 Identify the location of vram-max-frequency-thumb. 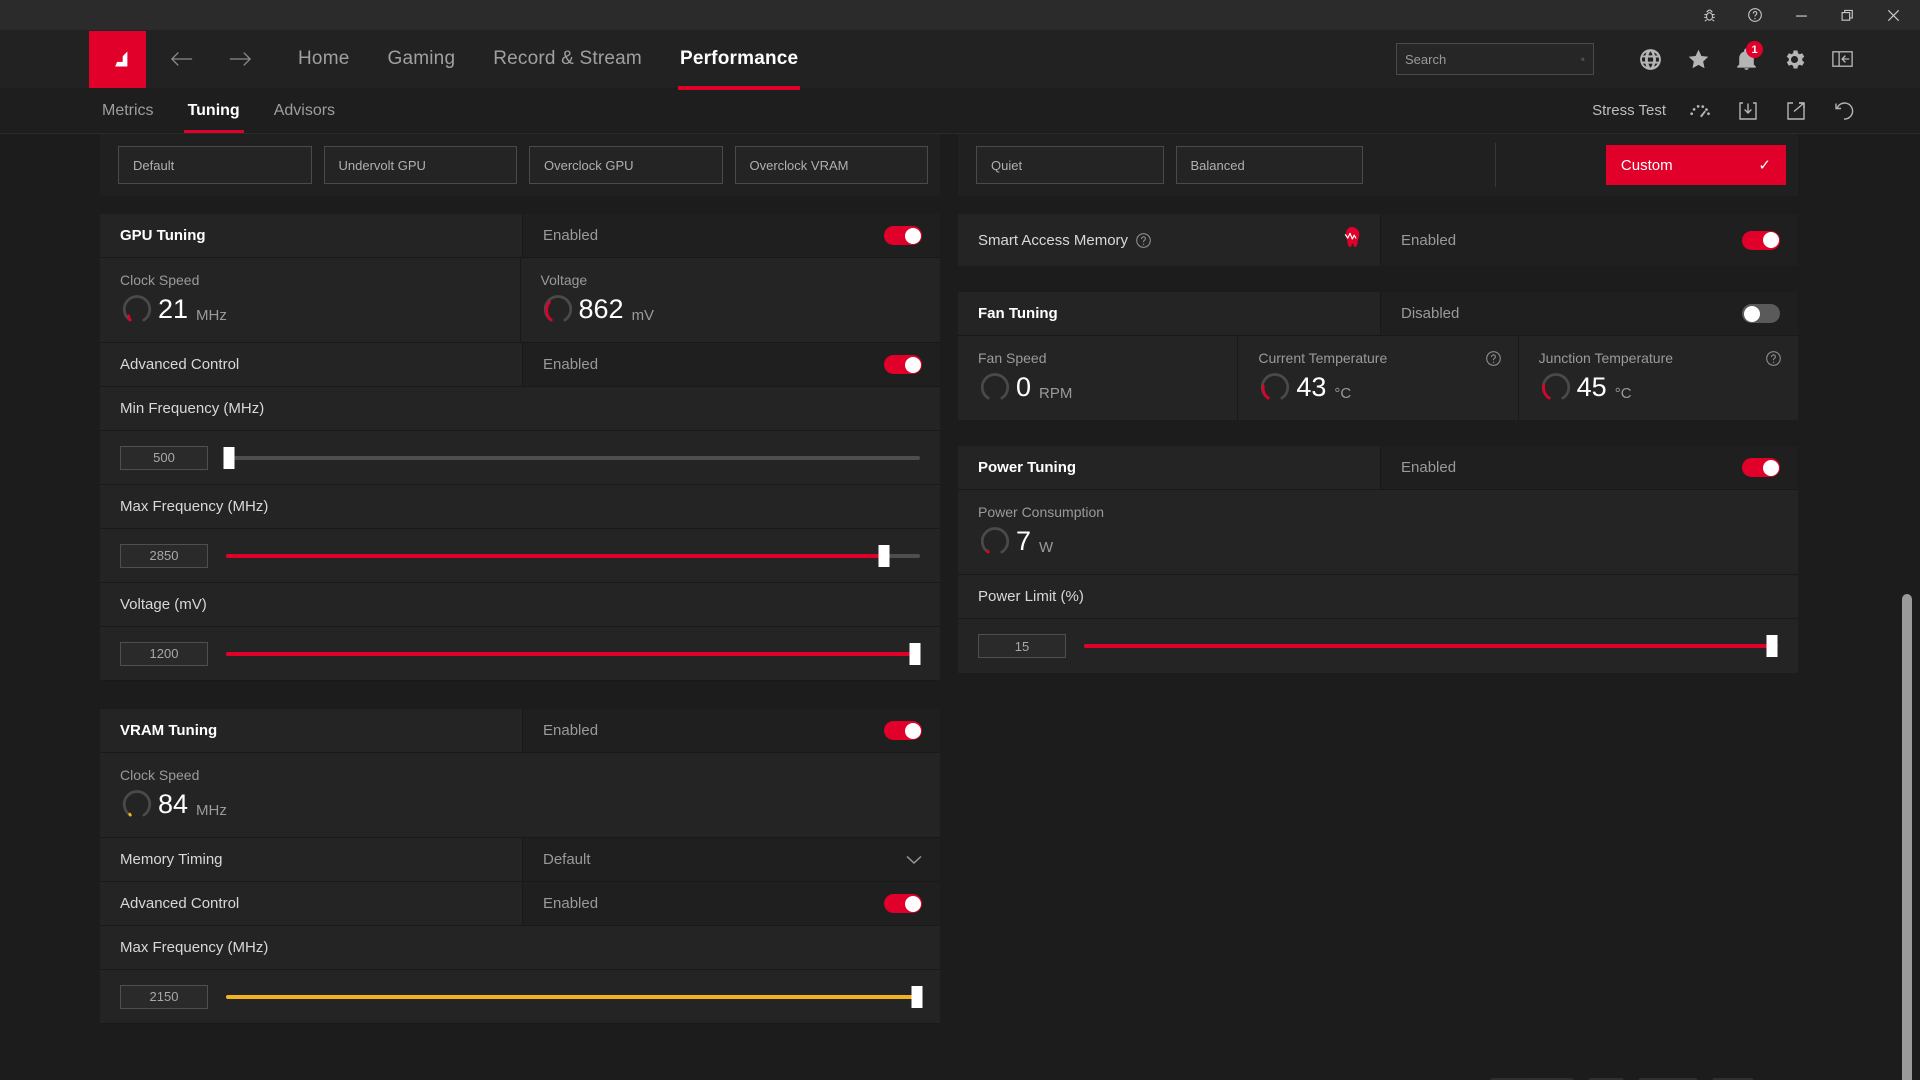
(917, 996).